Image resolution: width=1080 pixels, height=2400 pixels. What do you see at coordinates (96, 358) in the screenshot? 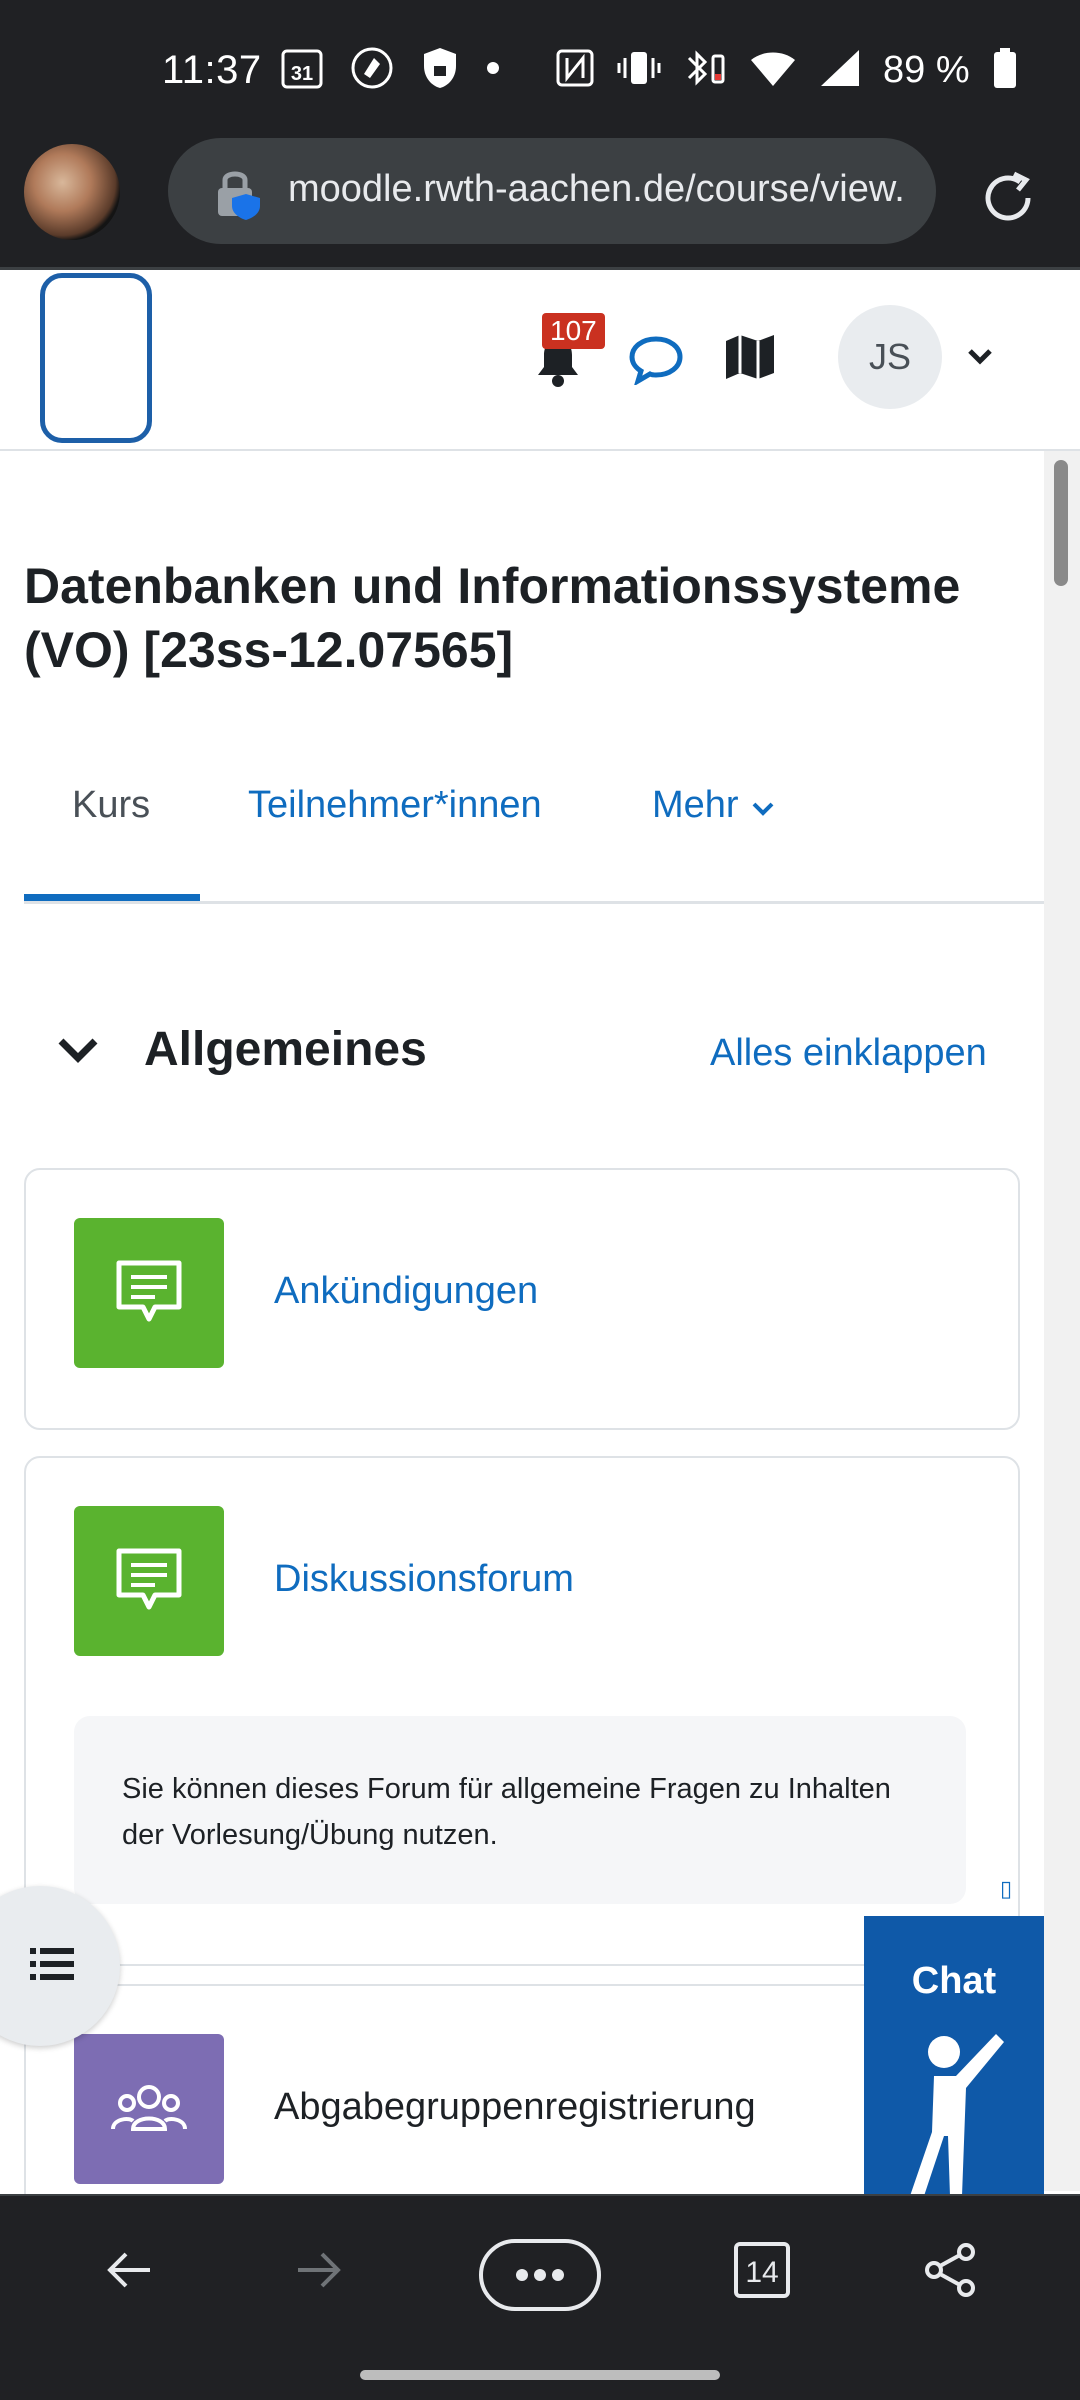
I see `site-logo-link` at bounding box center [96, 358].